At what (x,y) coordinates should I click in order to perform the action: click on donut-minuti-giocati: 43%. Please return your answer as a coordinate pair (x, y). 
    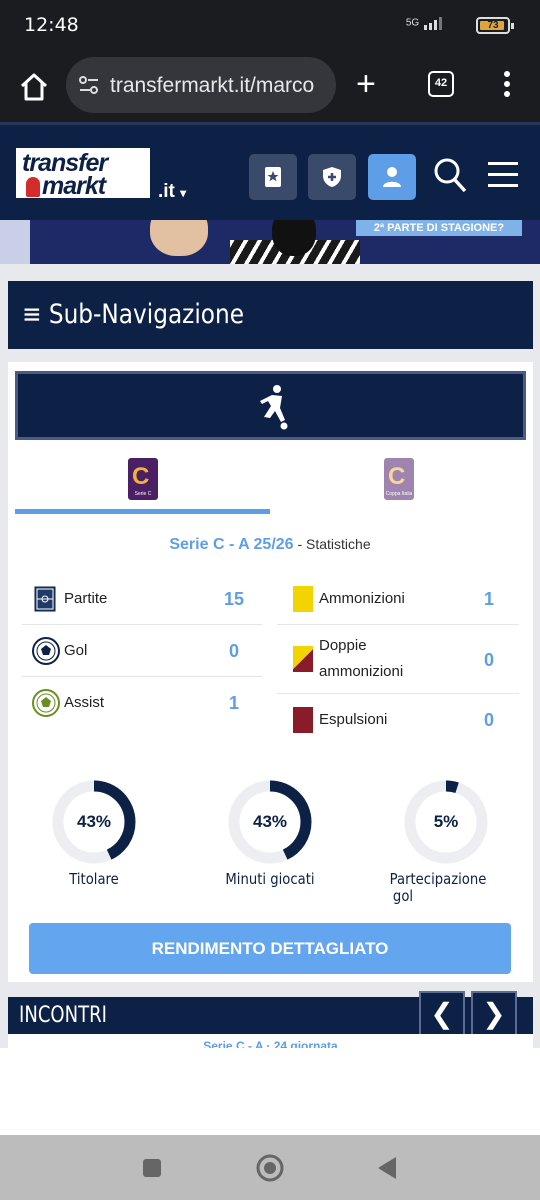
    Looking at the image, I should click on (270, 822).